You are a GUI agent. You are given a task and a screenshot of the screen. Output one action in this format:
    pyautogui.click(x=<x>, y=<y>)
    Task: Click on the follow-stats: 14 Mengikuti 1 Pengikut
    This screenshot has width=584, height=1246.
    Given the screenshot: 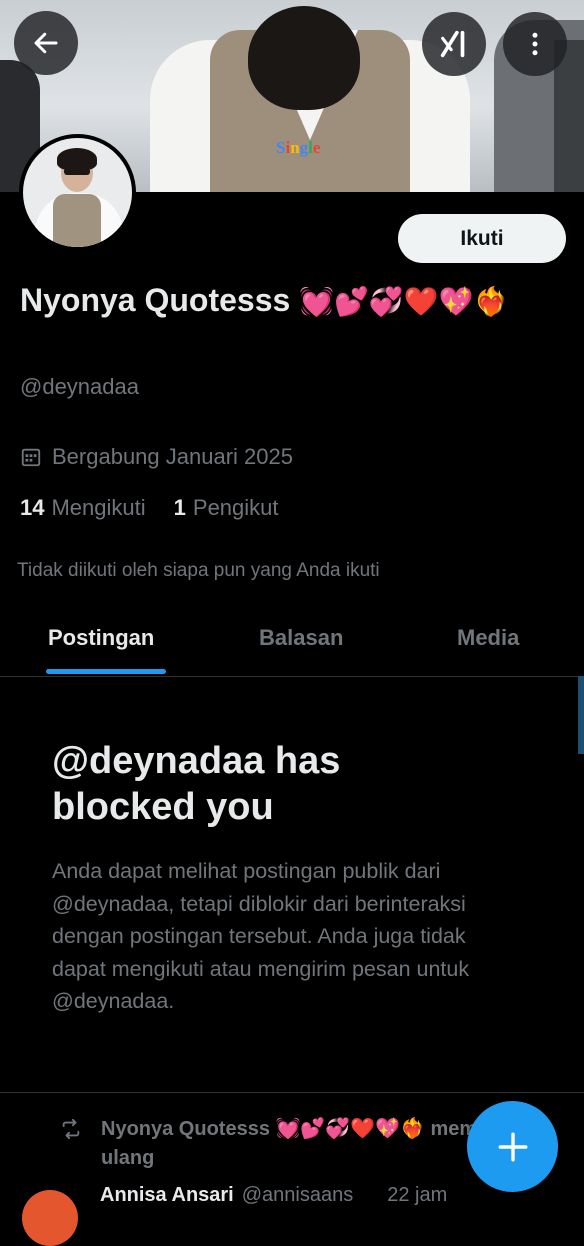 What is the action you would take?
    pyautogui.click(x=163, y=508)
    